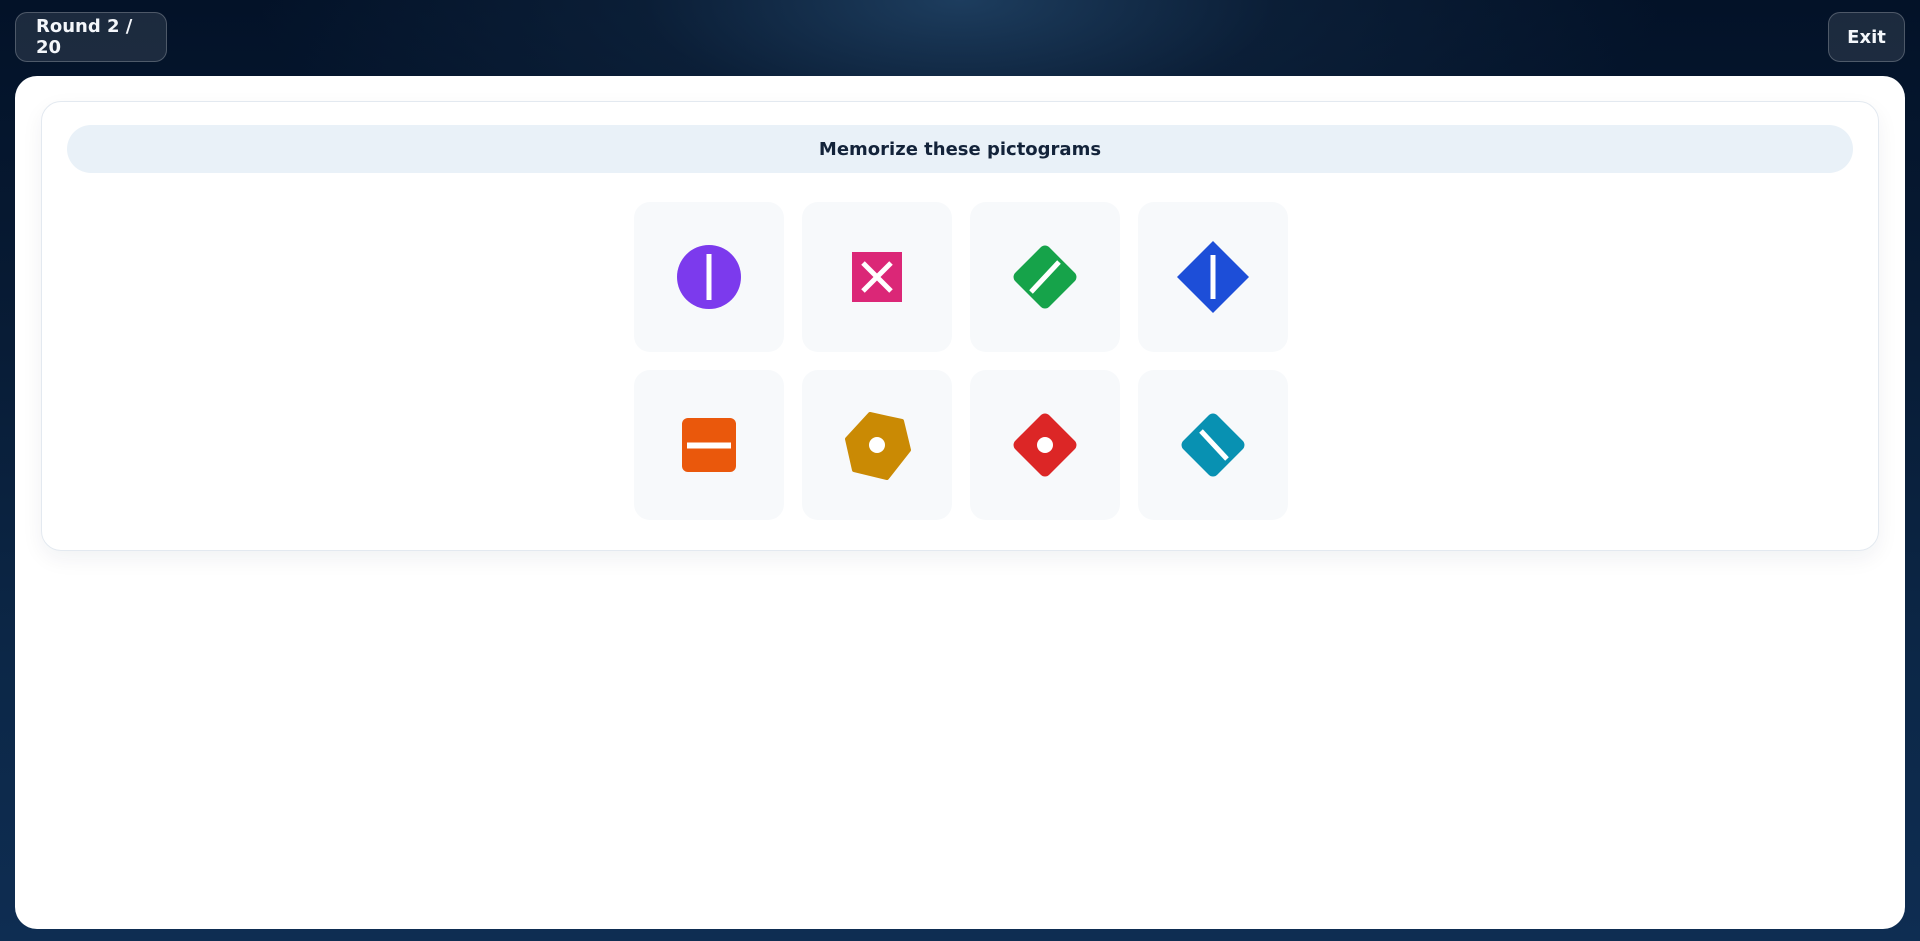  I want to click on pink-square-cross-icon, so click(877, 277).